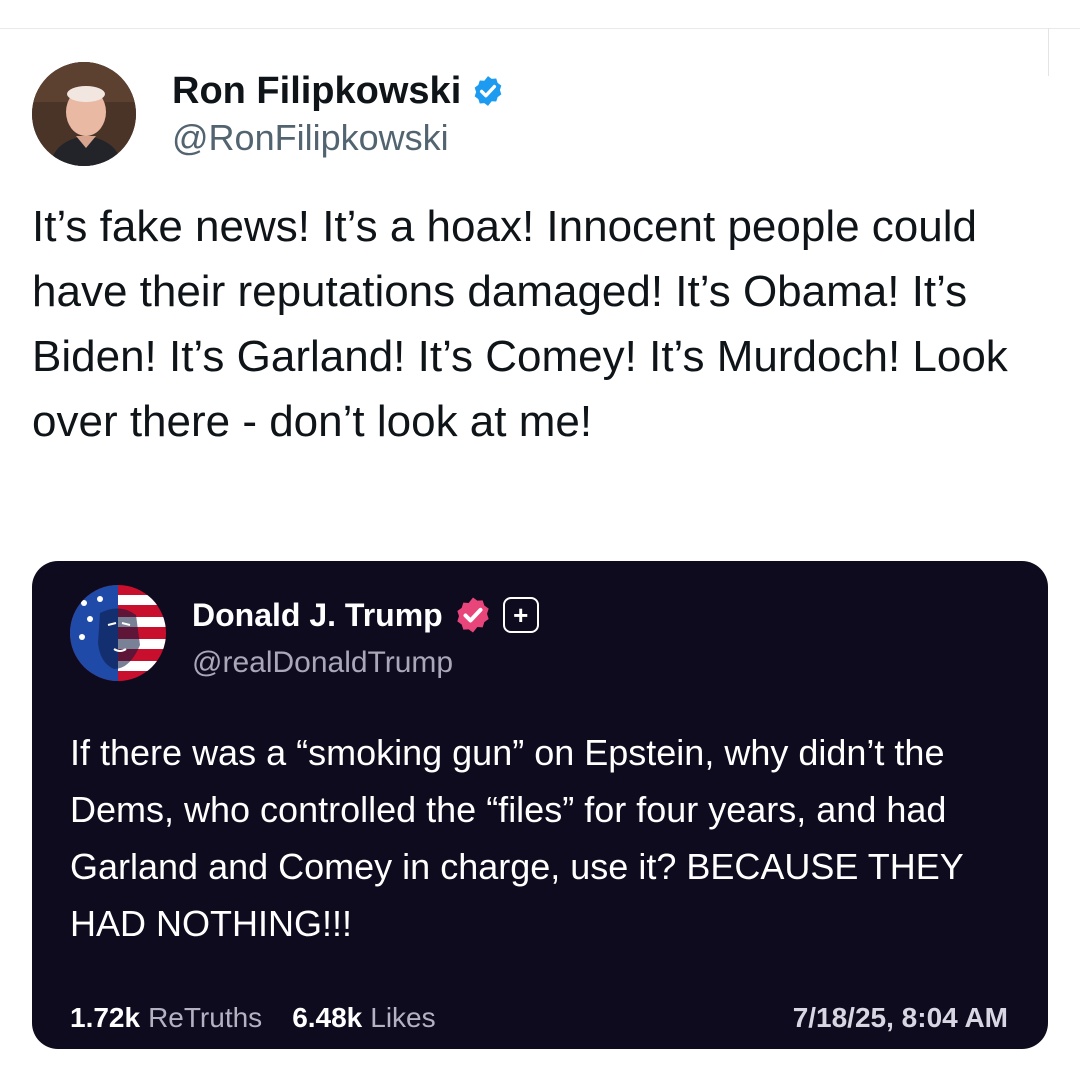  What do you see at coordinates (327, 1017) in the screenshot?
I see `likes-count: 6.48k` at bounding box center [327, 1017].